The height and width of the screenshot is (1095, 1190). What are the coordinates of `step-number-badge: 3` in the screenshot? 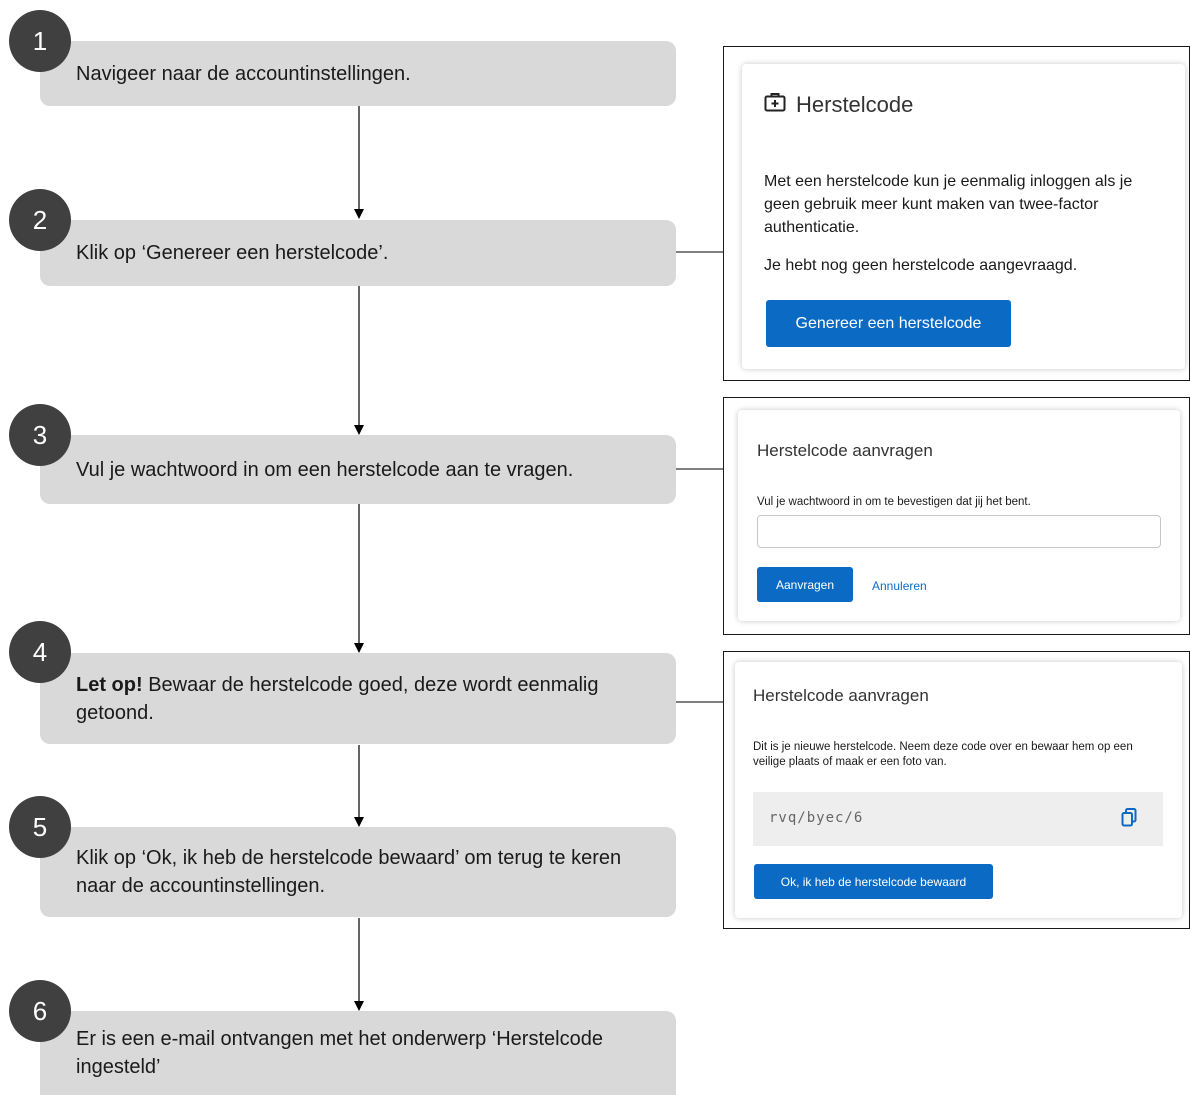 It's located at (40, 435).